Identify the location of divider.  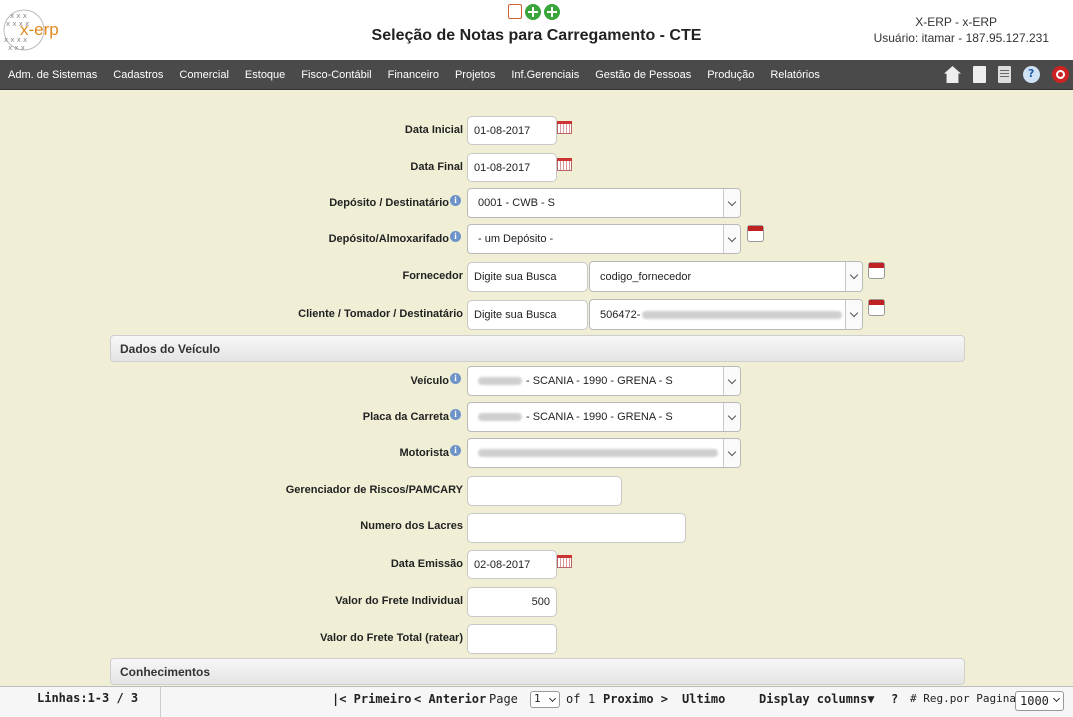
(160, 702).